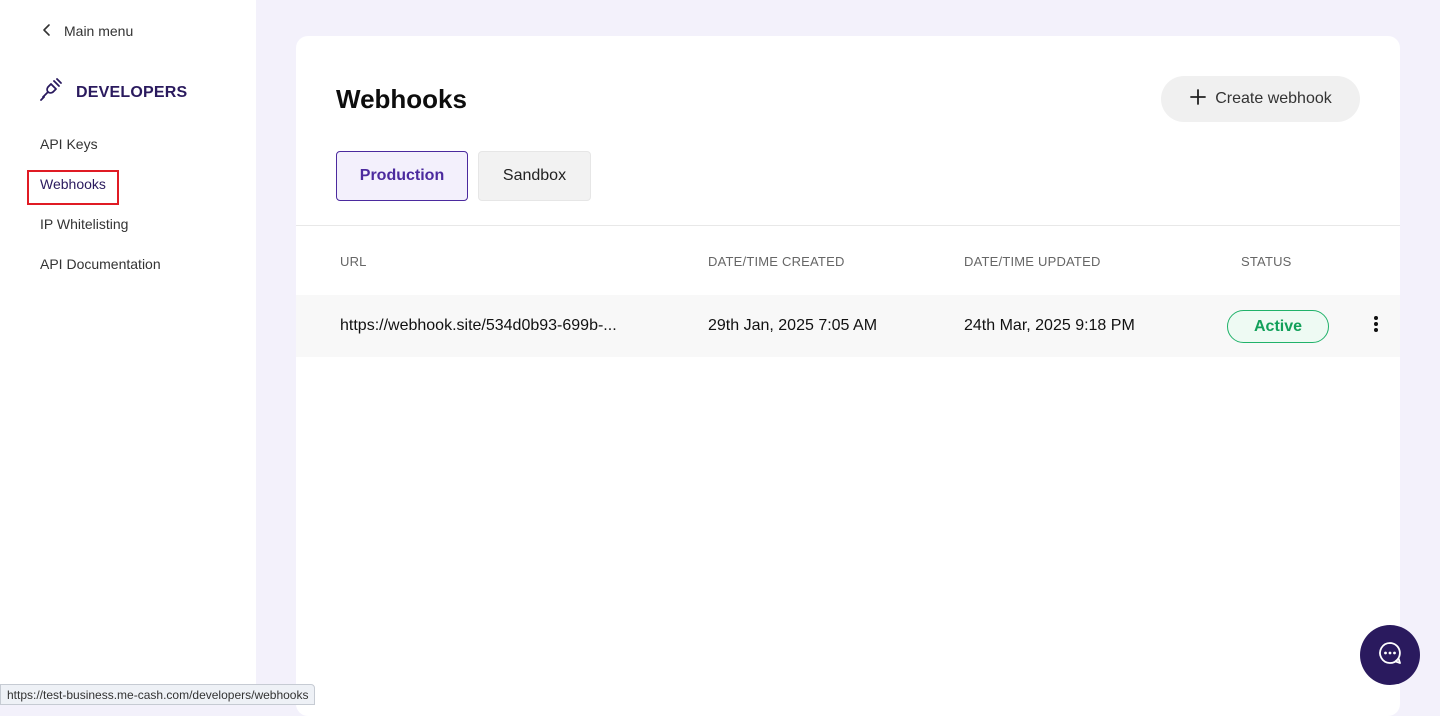 The height and width of the screenshot is (716, 1440). Describe the element at coordinates (402, 176) in the screenshot. I see `tab-production: Production` at that location.